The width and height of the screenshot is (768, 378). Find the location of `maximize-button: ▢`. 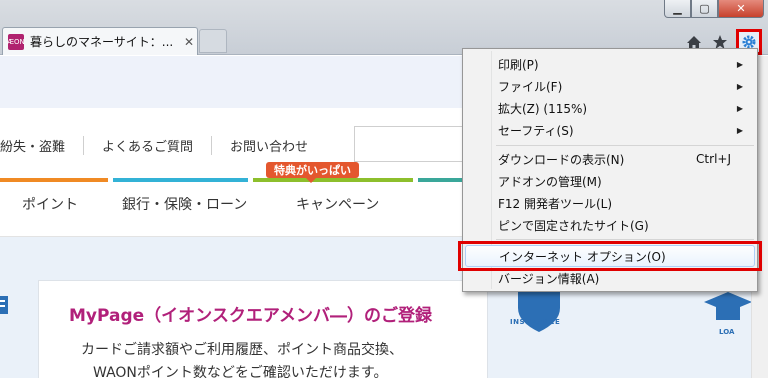

maximize-button: ▢ is located at coordinates (704, 9).